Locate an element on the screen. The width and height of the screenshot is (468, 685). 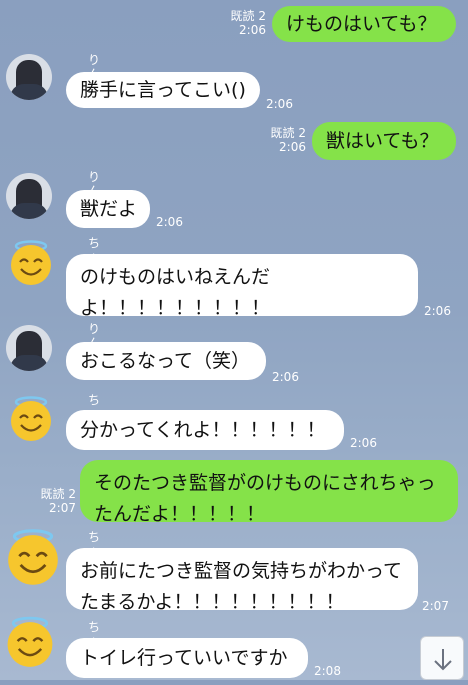
message-bubble: 獣だよ is located at coordinates (108, 209).